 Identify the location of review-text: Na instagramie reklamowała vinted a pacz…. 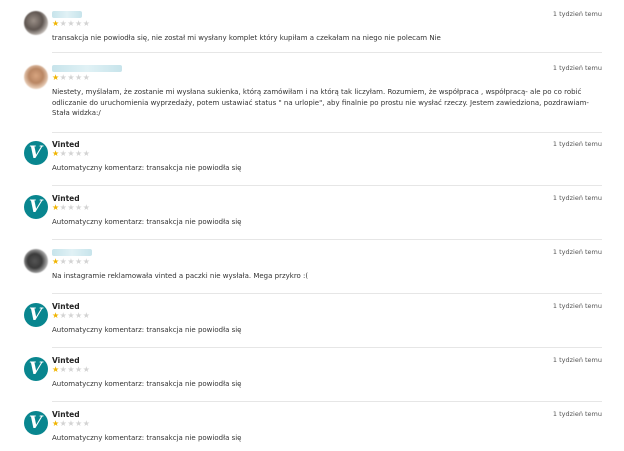
(180, 276).